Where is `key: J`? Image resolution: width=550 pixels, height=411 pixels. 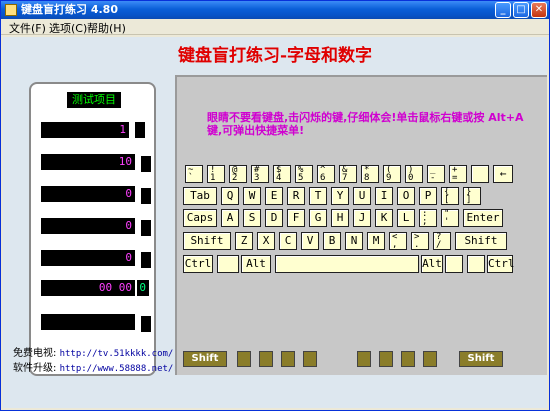
key: J is located at coordinates (362, 218).